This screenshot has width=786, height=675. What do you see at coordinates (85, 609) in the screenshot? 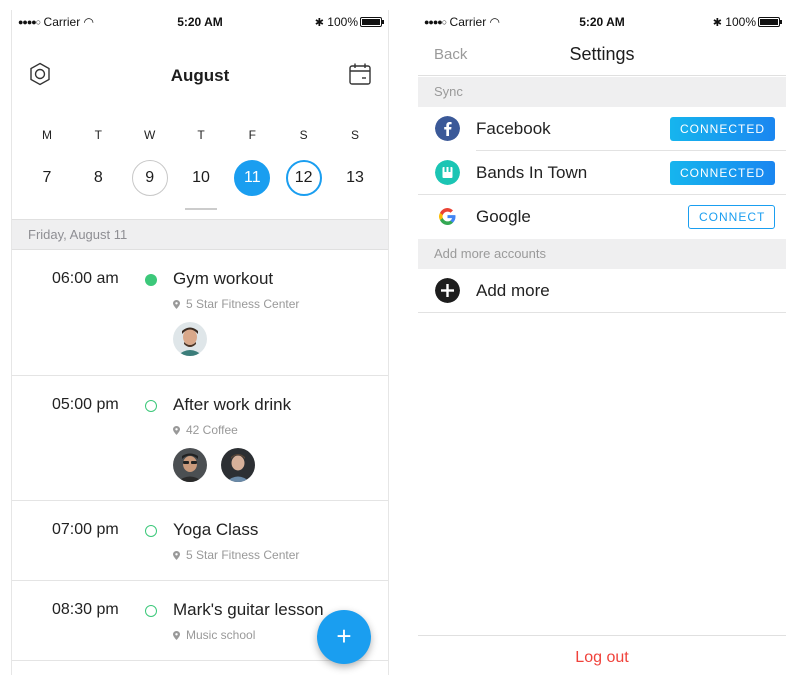
I see `event-time: 08:30 pm` at bounding box center [85, 609].